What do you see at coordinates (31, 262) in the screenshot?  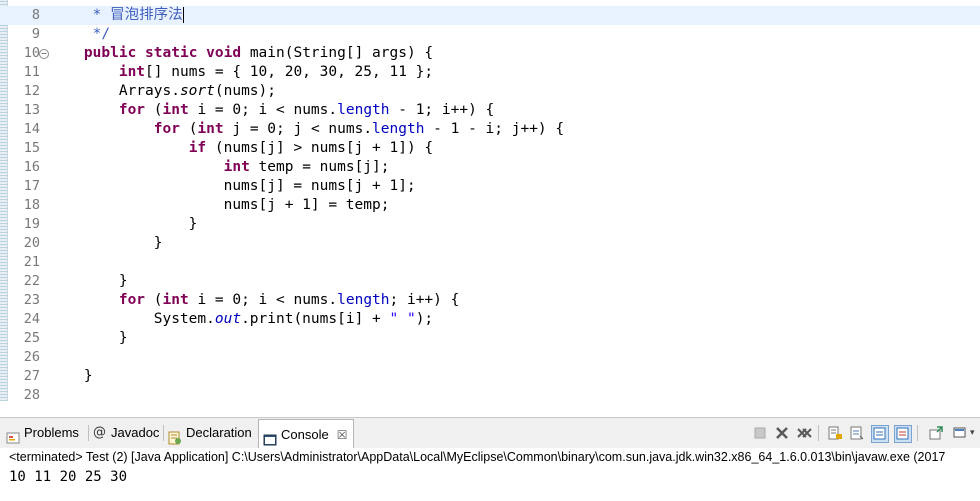 I see `line-number: 21` at bounding box center [31, 262].